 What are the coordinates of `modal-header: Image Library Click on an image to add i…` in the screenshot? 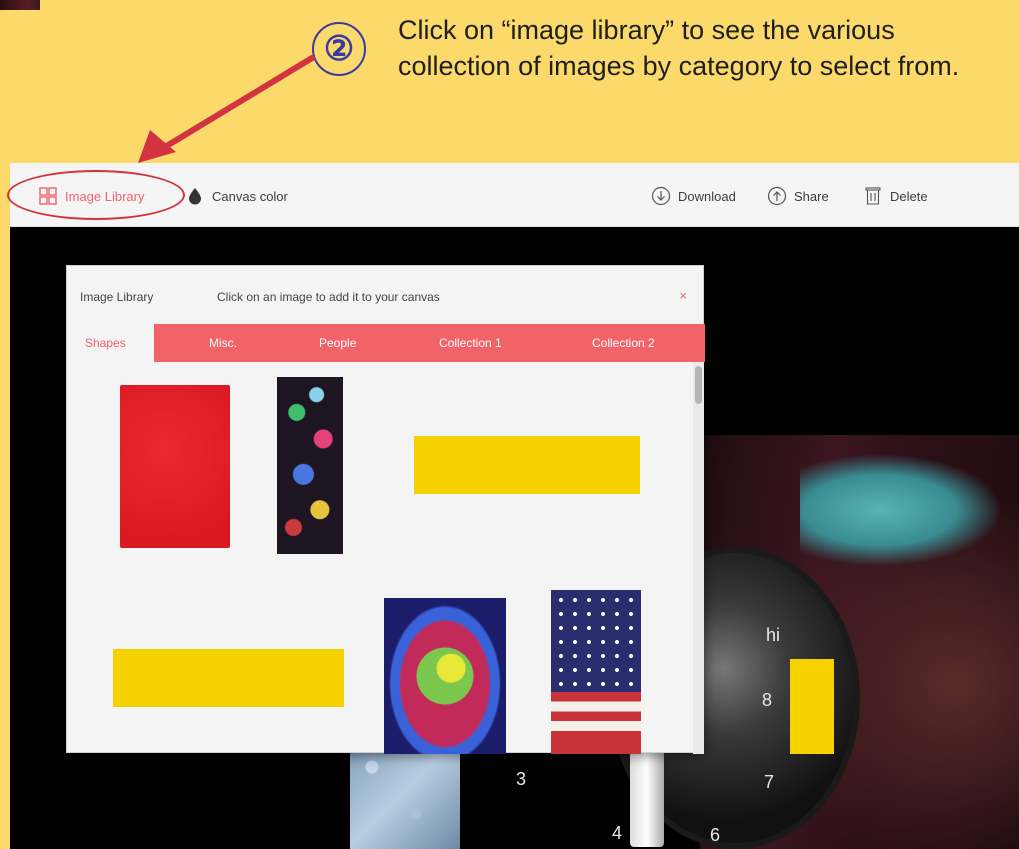 It's located at (385, 295).